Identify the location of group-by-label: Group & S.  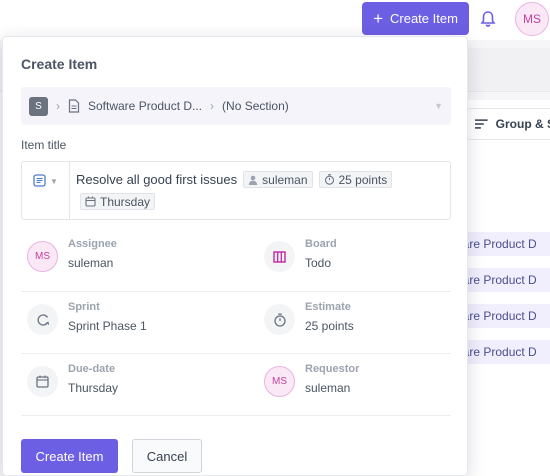
(522, 124).